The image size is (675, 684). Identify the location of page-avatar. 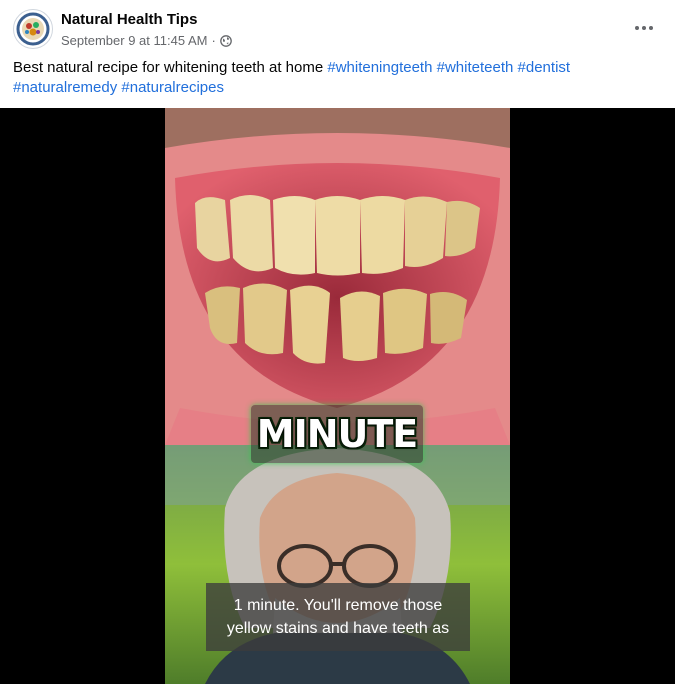
(33, 29).